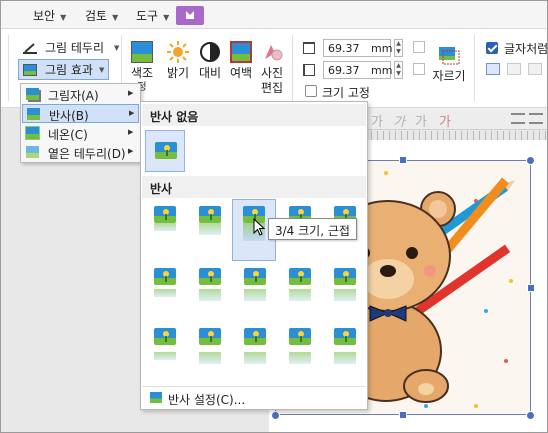 This screenshot has width=548, height=433. What do you see at coordinates (531, 288) in the screenshot?
I see `resize-handle-e` at bounding box center [531, 288].